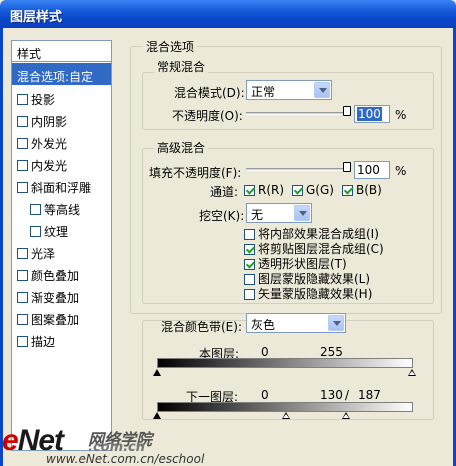  What do you see at coordinates (401, 171) in the screenshot?
I see `fill-opacity-unit: %` at bounding box center [401, 171].